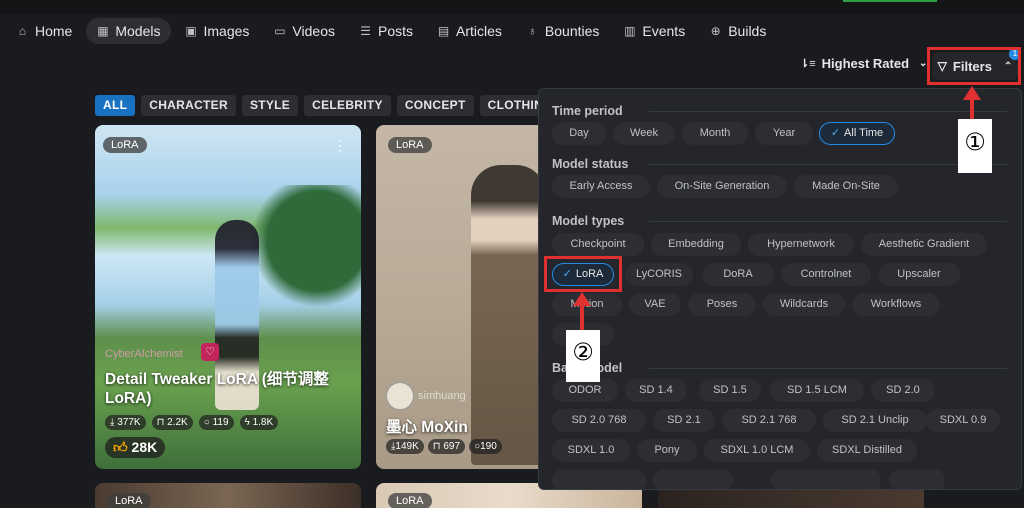 This screenshot has height=508, width=1024. Describe the element at coordinates (590, 164) in the screenshot. I see `model-status-title: Model status` at that location.